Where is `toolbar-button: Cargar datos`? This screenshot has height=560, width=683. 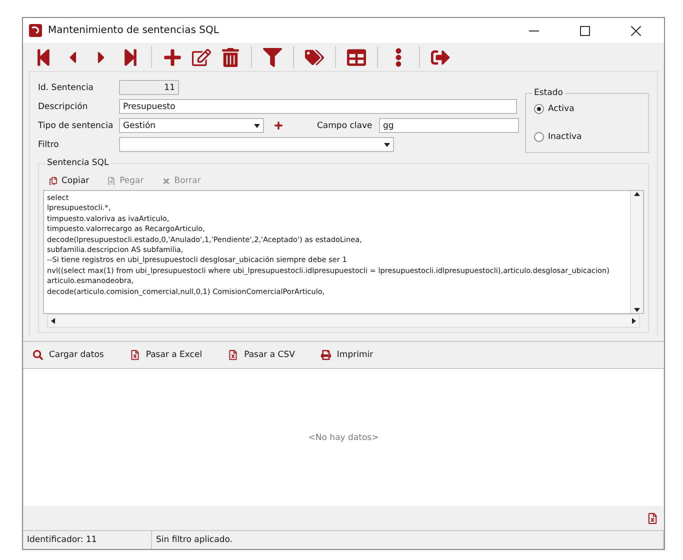 toolbar-button: Cargar datos is located at coordinates (68, 355).